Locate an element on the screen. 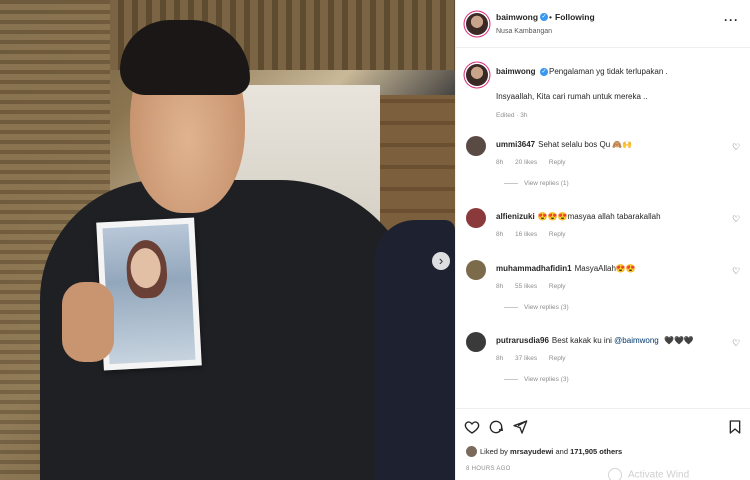 This screenshot has height=480, width=750. comment-likes: 37 likes is located at coordinates (526, 358).